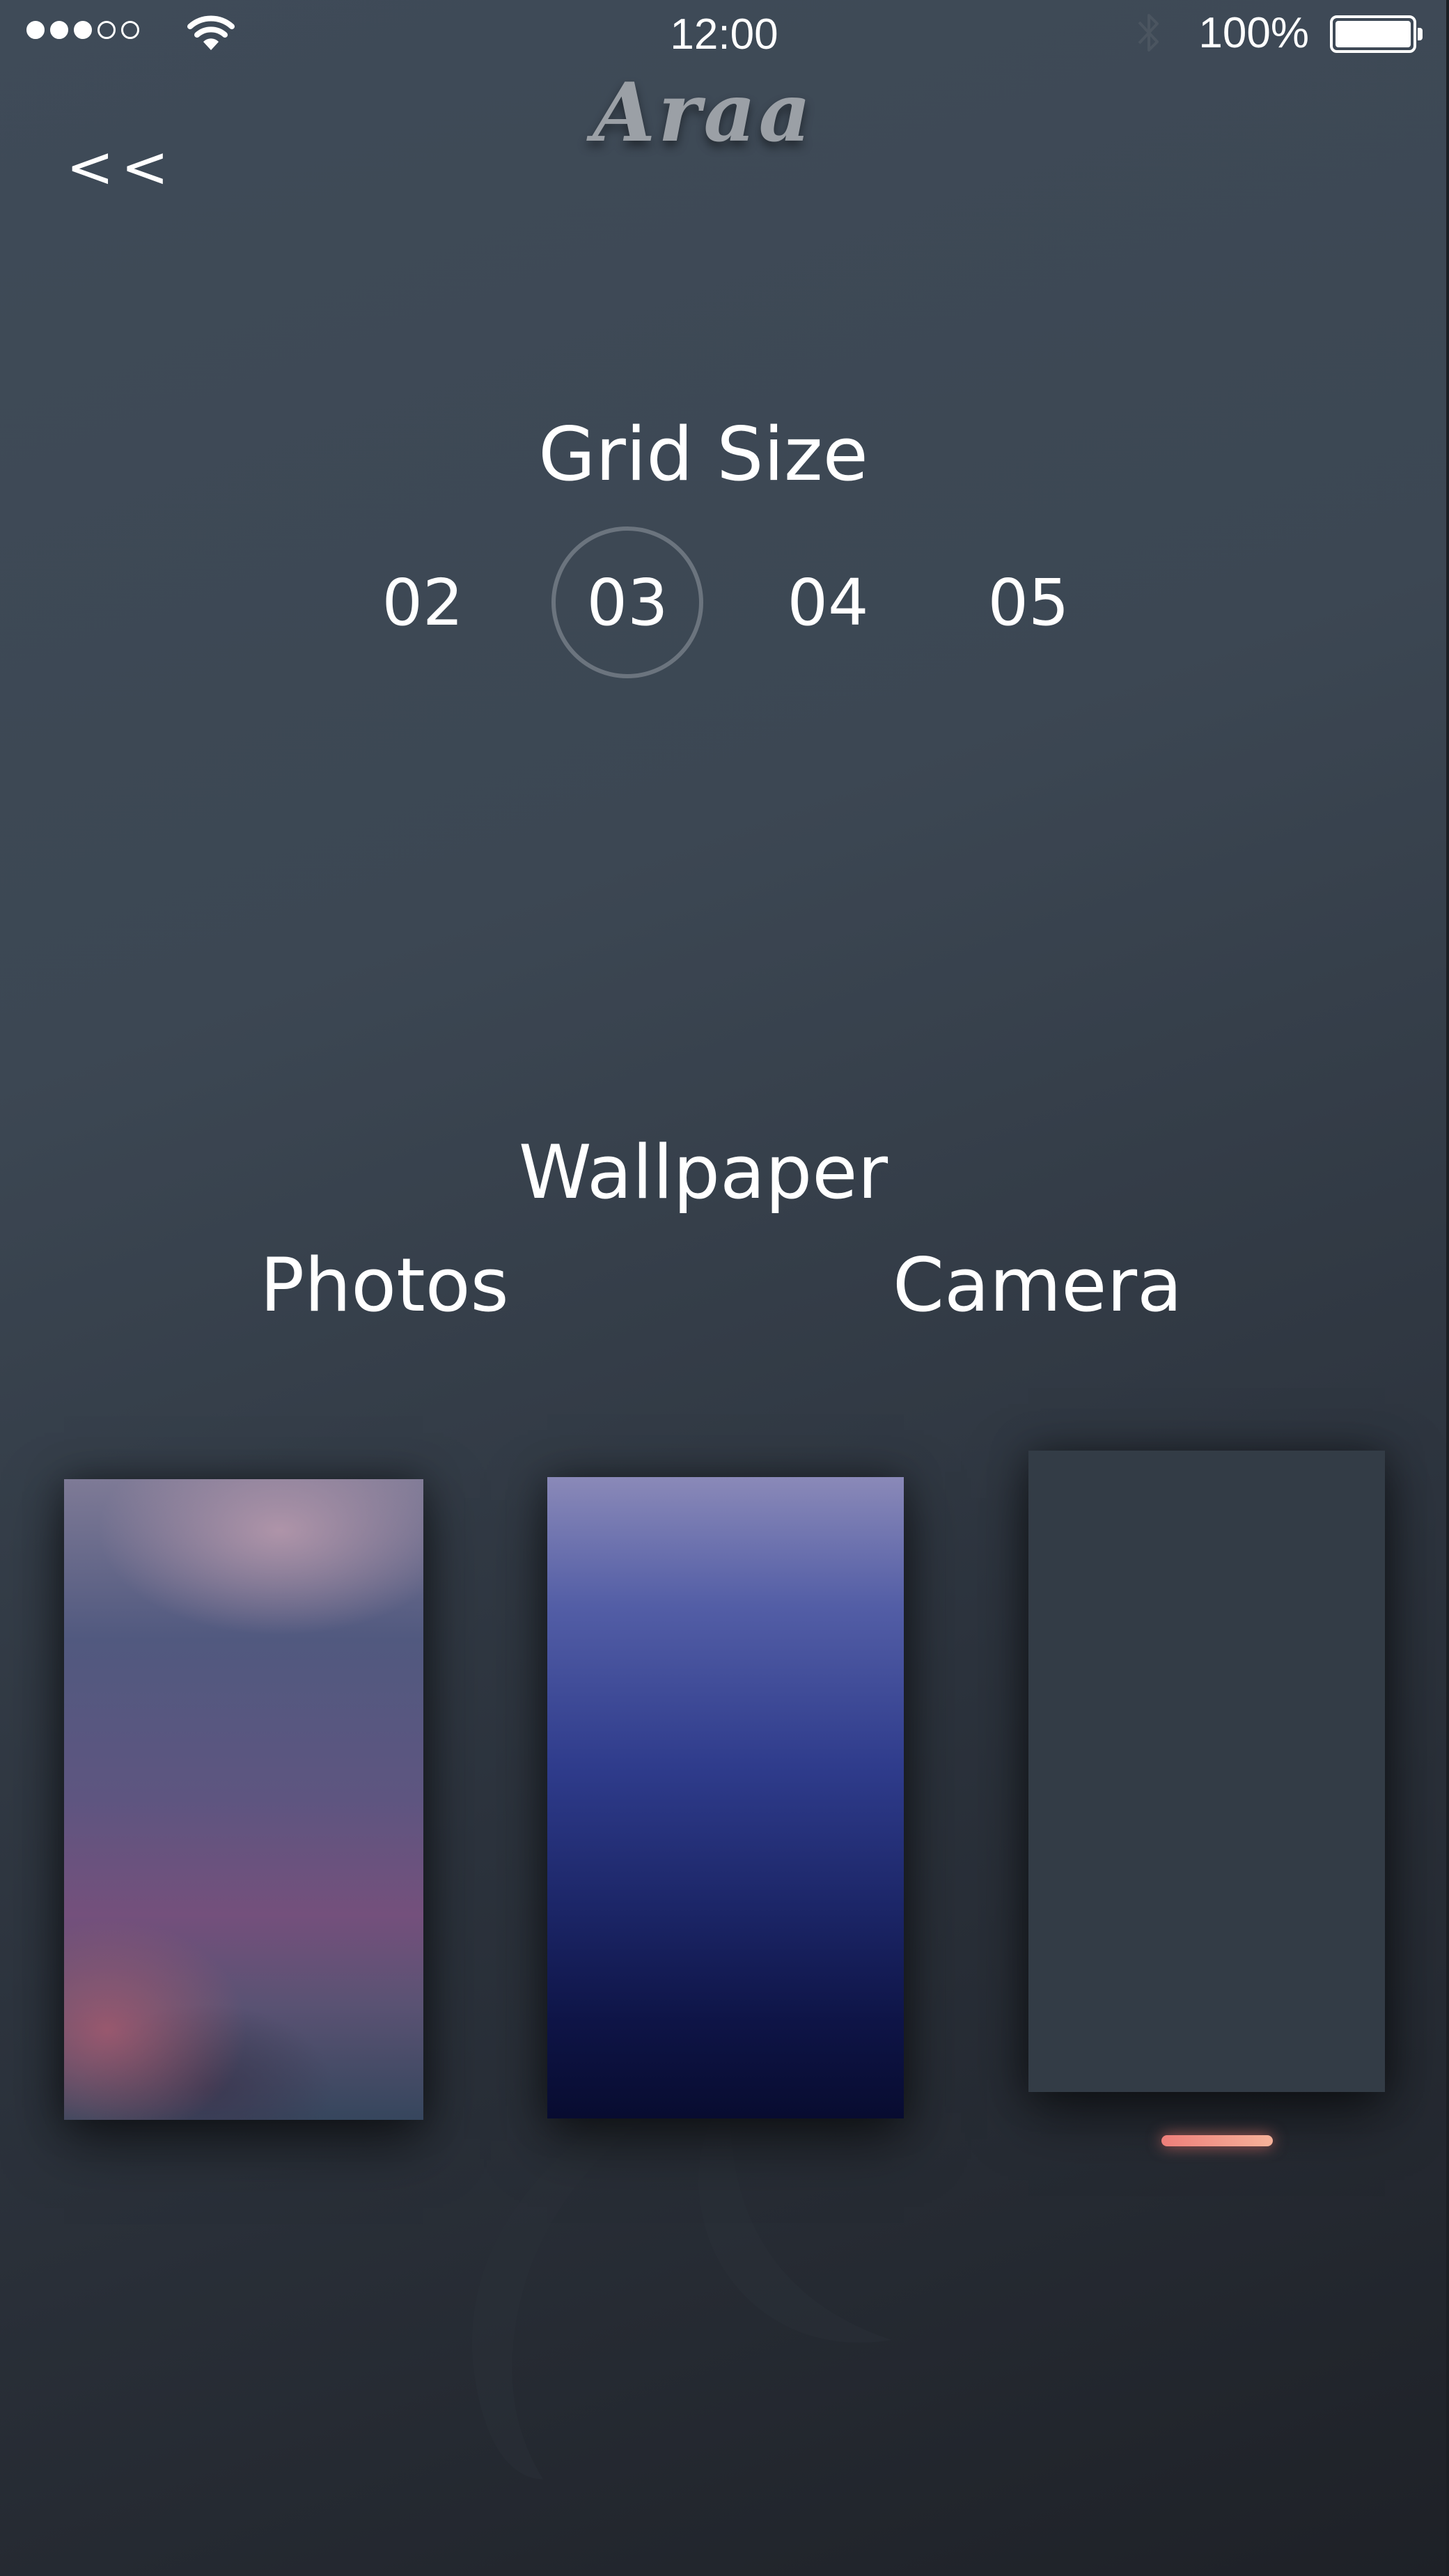 The image size is (1449, 2576). I want to click on grid-option-05: 05, so click(1028, 602).